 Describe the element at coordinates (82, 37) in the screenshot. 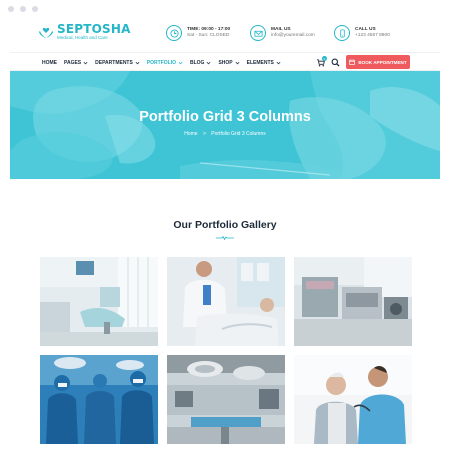

I see `brand-tagline: Medical, Health and Care` at that location.